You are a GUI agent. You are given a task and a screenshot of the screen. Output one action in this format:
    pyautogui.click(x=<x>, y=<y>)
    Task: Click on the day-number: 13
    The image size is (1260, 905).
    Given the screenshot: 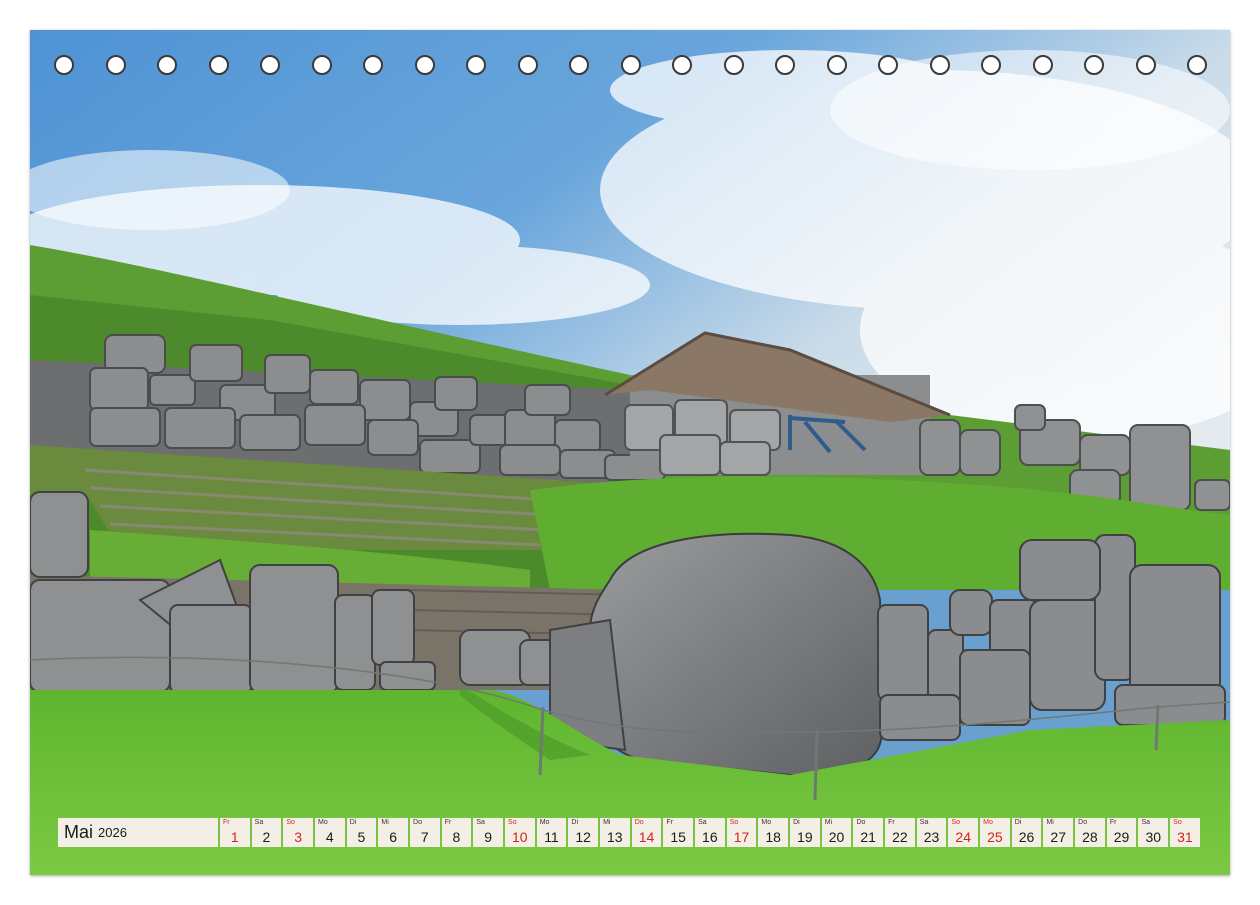 What is the action you would take?
    pyautogui.click(x=615, y=837)
    